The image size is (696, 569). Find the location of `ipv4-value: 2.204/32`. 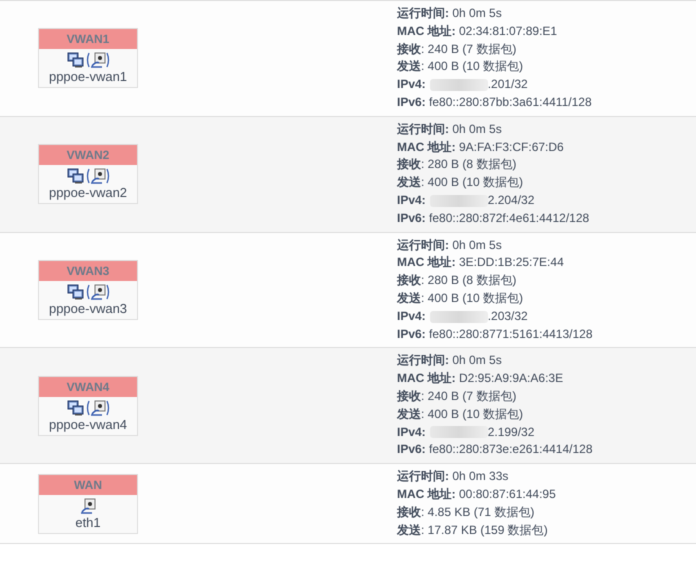

ipv4-value: 2.204/32 is located at coordinates (511, 200).